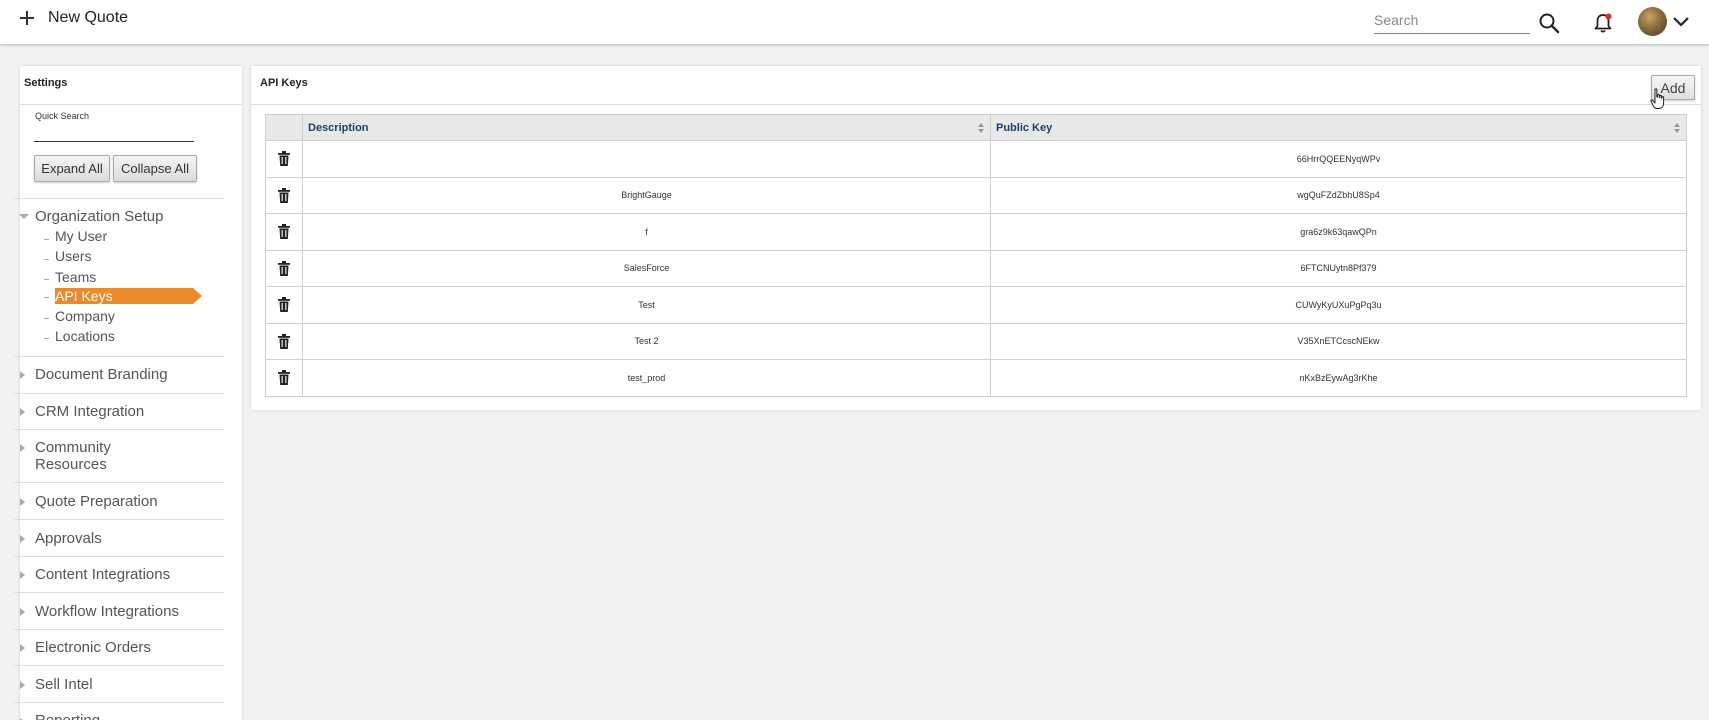 The image size is (1709, 720). I want to click on tree-group-quote-preparation: Quote Preparation, so click(96, 501).